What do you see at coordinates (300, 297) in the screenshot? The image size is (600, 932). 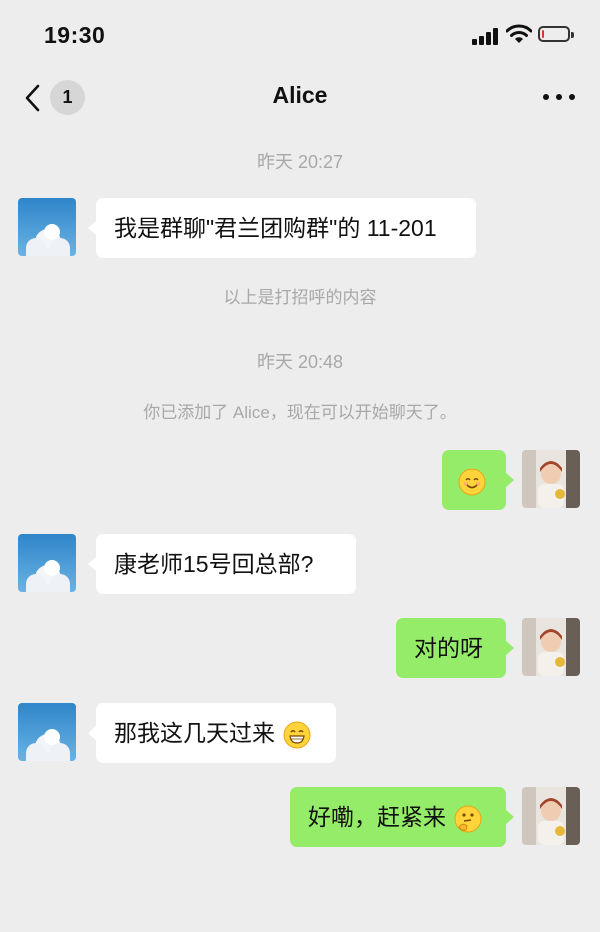 I see `system-message: 以上是打招呼的内容` at bounding box center [300, 297].